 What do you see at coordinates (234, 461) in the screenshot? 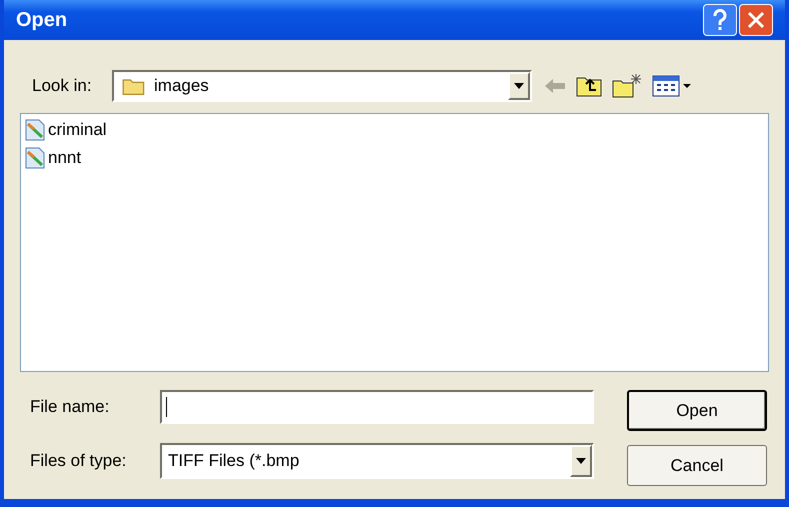
I see `file-type-value: TIFF Files (*.bmp` at bounding box center [234, 461].